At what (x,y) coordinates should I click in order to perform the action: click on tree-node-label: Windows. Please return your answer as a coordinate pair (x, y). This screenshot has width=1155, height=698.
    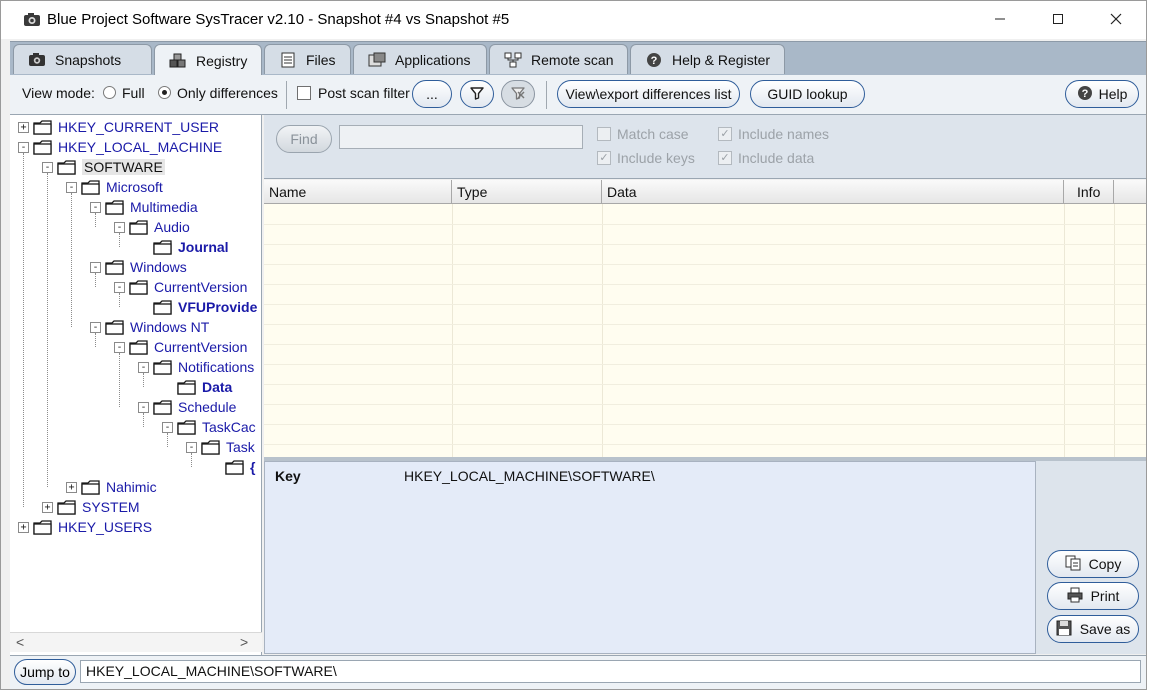
    Looking at the image, I should click on (158, 267).